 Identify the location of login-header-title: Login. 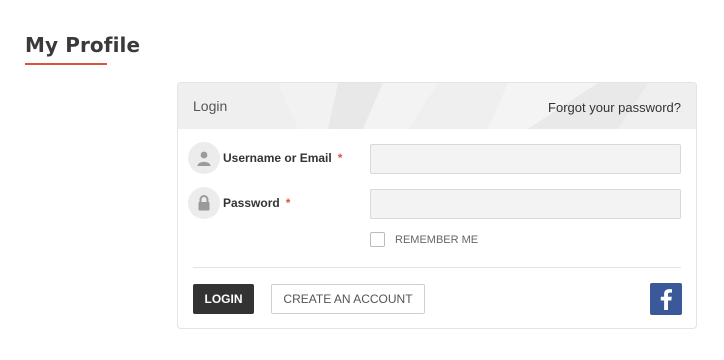
(210, 106).